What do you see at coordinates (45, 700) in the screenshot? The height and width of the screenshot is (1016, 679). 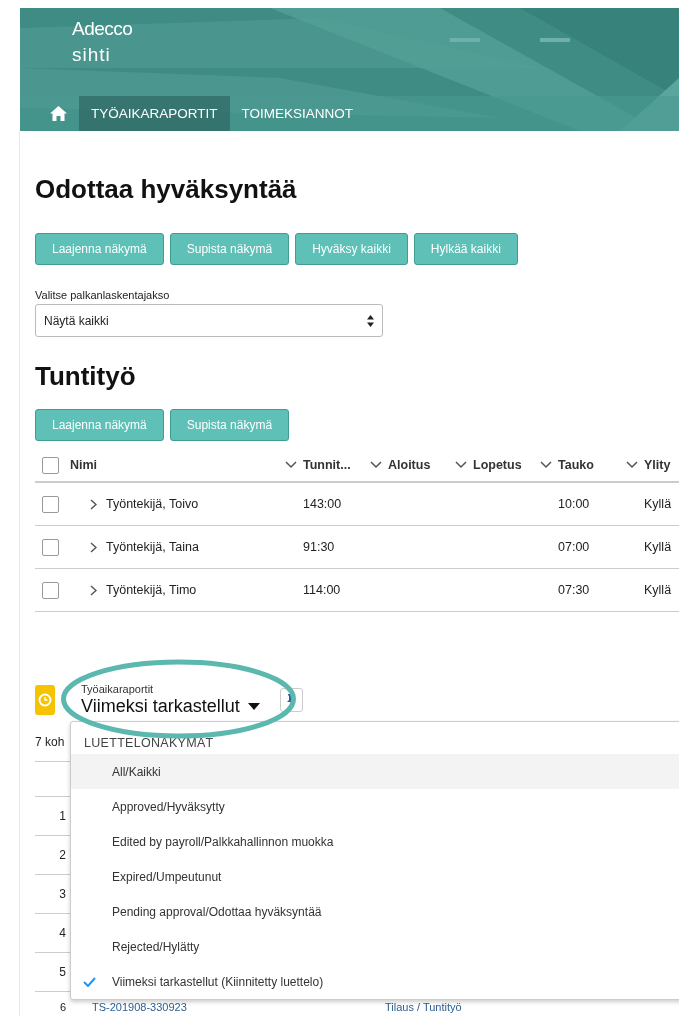 I see `clock-icon` at bounding box center [45, 700].